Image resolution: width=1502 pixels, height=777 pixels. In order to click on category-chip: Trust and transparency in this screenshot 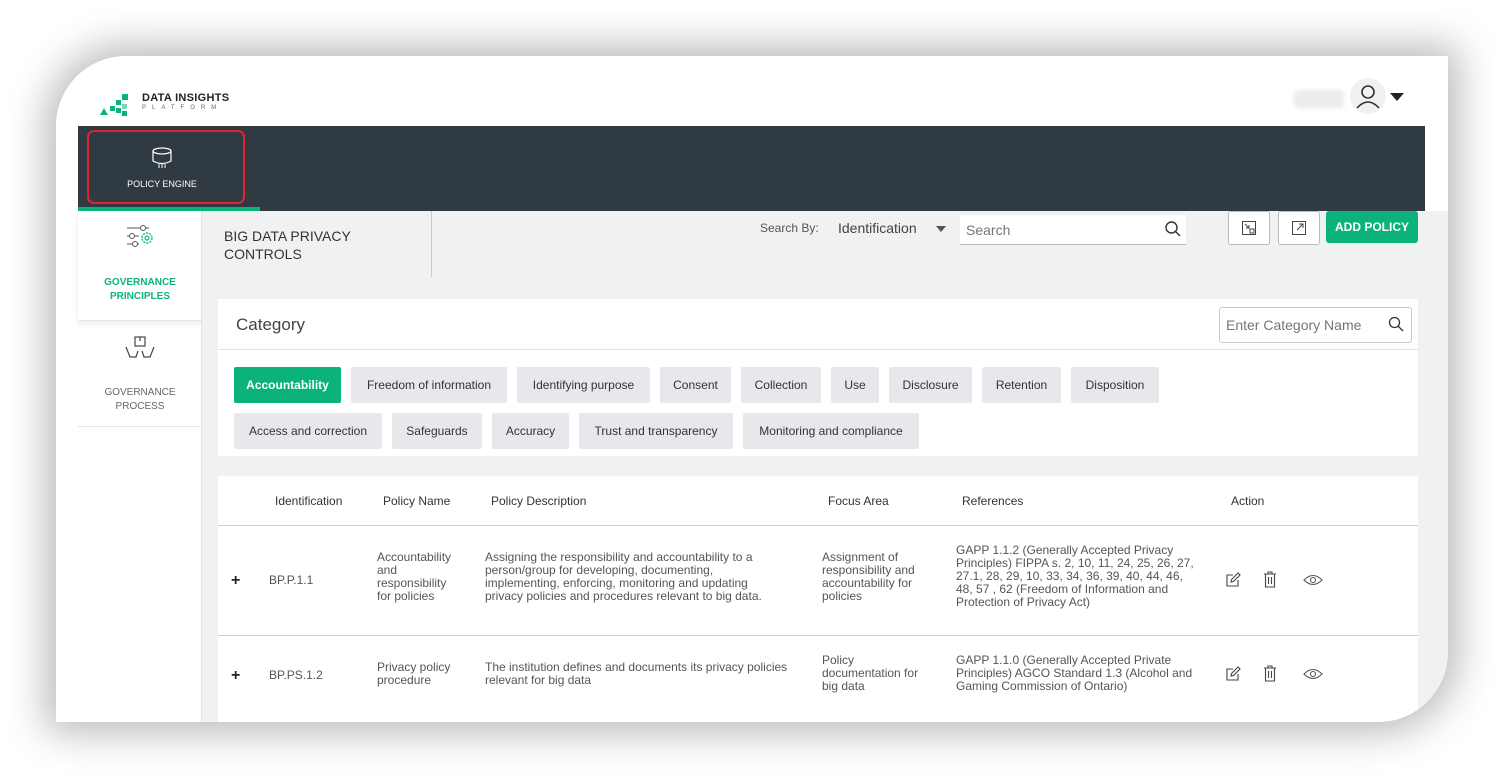, I will do `click(656, 431)`.